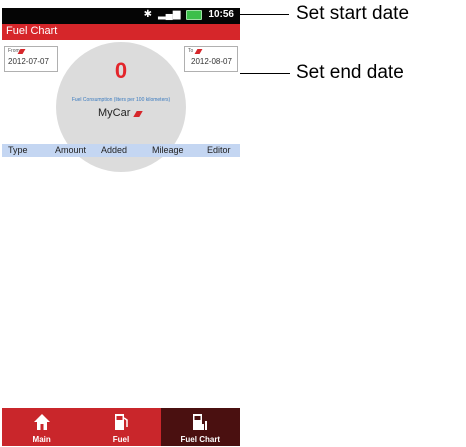  What do you see at coordinates (121, 70) in the screenshot?
I see `consumption-value: 0` at bounding box center [121, 70].